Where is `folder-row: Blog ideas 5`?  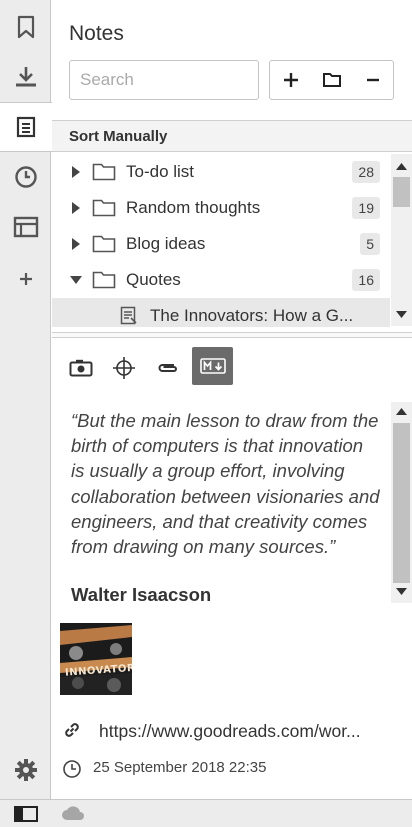
folder-row: Blog ideas 5 is located at coordinates (221, 244).